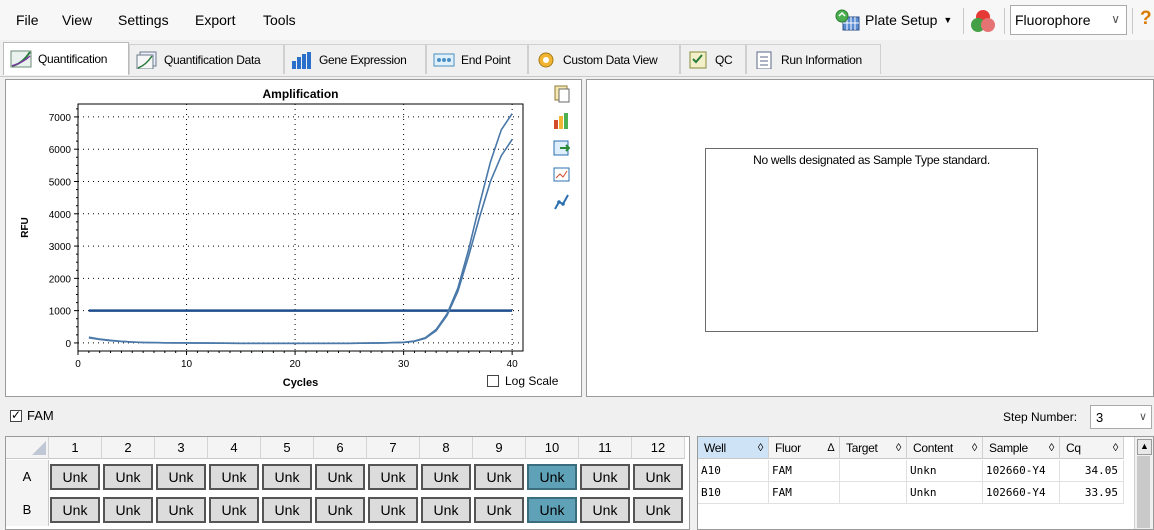  I want to click on tab-gene-expression: Gene Expression, so click(355, 59).